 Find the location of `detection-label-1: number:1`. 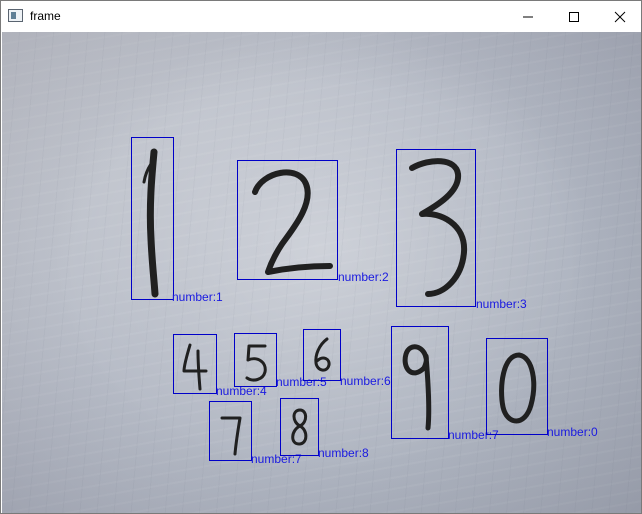

detection-label-1: number:1 is located at coordinates (197, 297).